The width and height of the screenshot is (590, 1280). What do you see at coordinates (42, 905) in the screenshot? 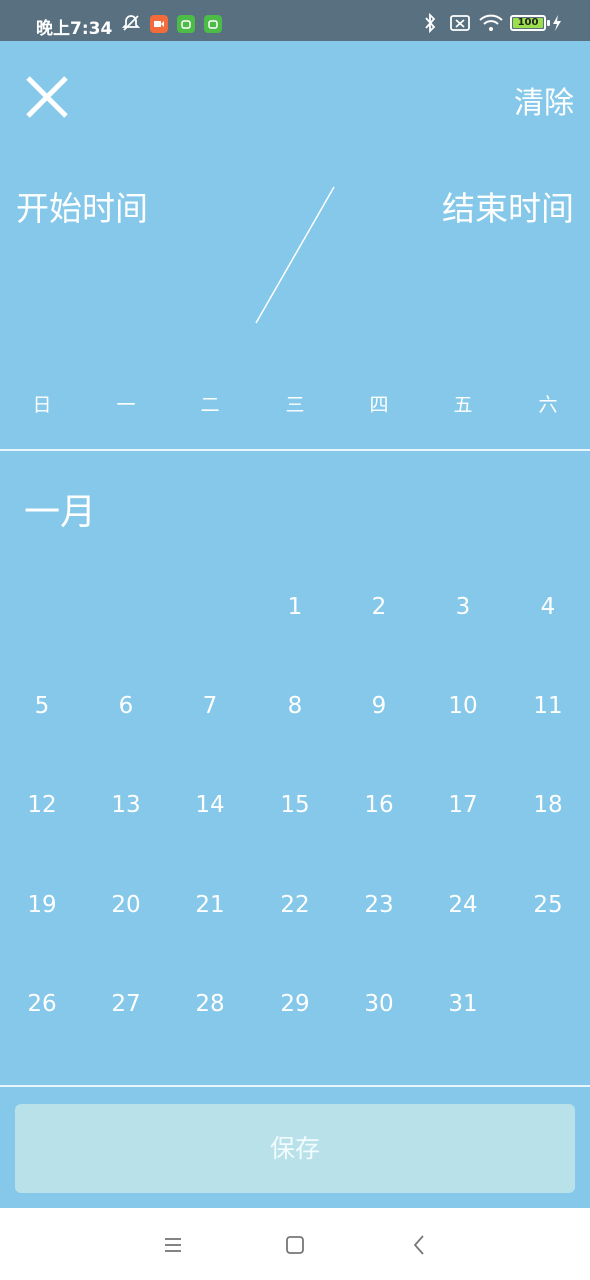
I see `day-cell: 19` at bounding box center [42, 905].